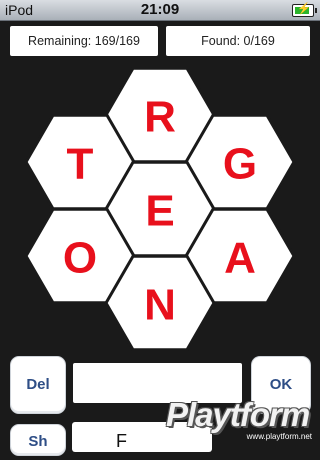  I want to click on found-counter: Found: 0/169, so click(238, 41).